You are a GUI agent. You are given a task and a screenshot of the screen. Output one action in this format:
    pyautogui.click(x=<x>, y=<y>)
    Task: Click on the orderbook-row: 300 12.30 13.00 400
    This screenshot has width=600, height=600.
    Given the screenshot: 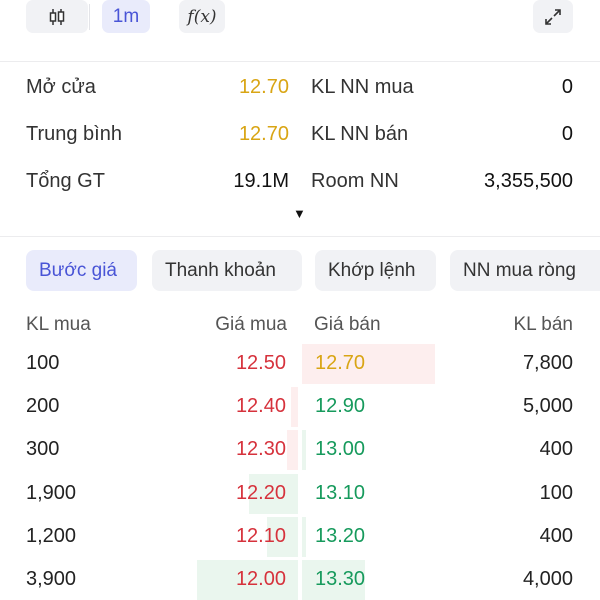 What is the action you would take?
    pyautogui.click(x=300, y=450)
    